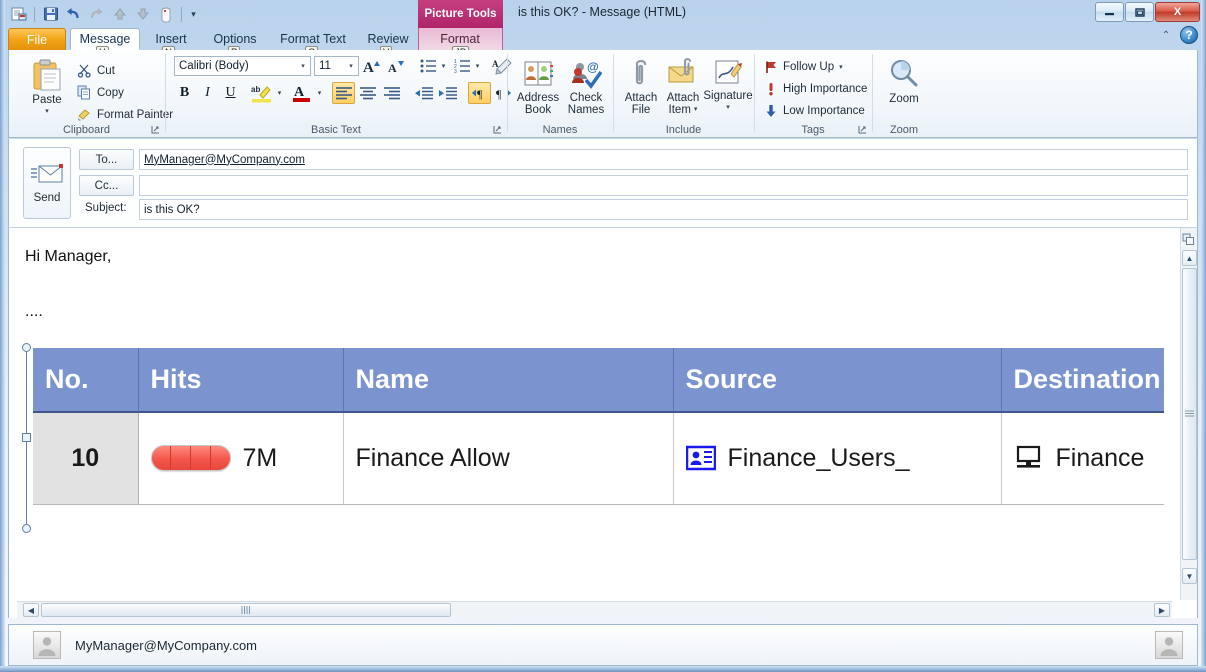  Describe the element at coordinates (462, 66) in the screenshot. I see `numbering-button: 1 2 3` at that location.